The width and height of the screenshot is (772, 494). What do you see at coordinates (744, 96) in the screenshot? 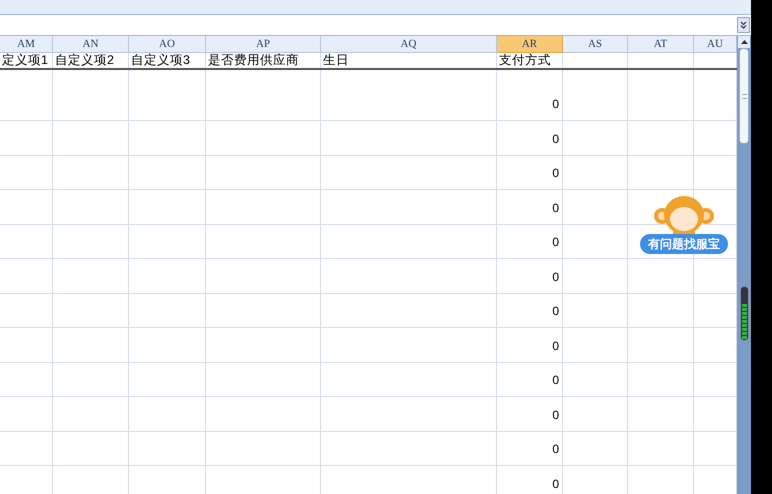
I see `scroll-thumb` at bounding box center [744, 96].